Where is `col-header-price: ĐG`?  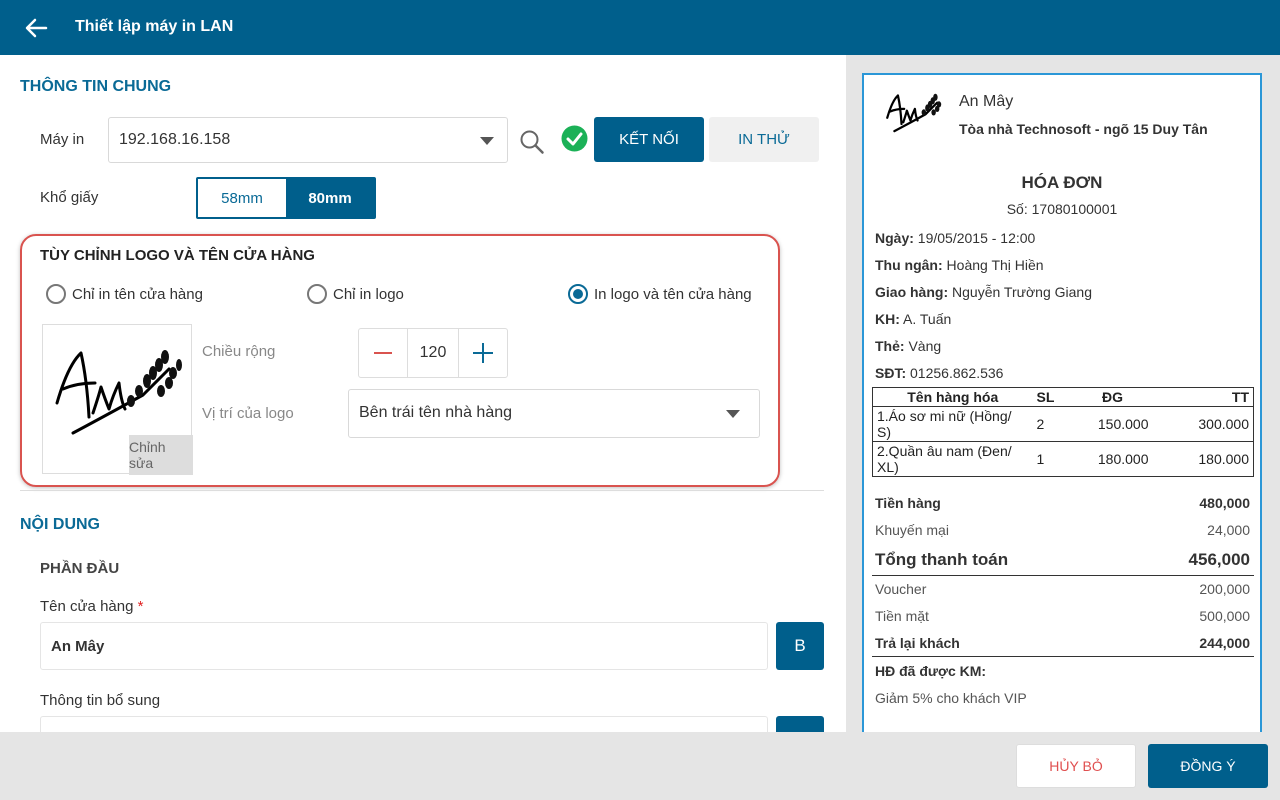 col-header-price: ĐG is located at coordinates (1112, 397).